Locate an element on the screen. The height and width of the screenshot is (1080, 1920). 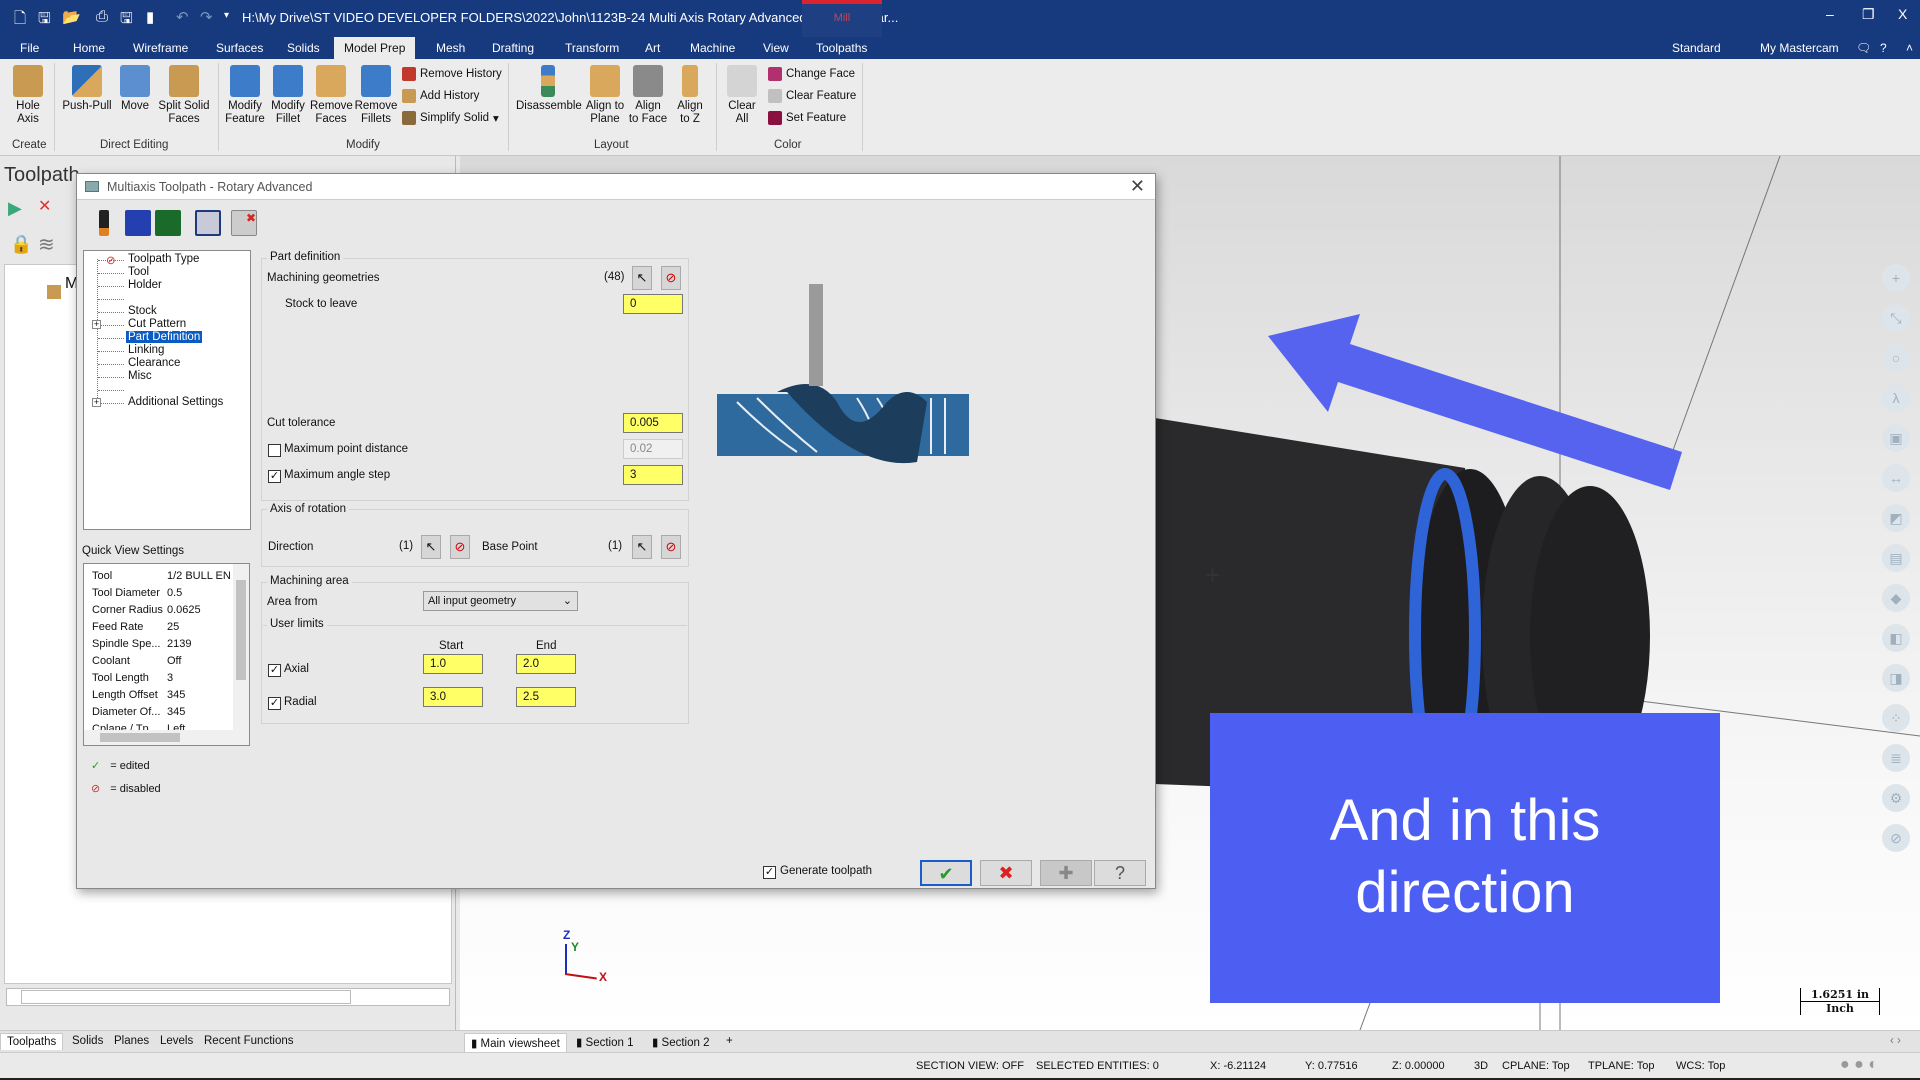
my-mastercam-button: My Mastercam is located at coordinates (1799, 48).